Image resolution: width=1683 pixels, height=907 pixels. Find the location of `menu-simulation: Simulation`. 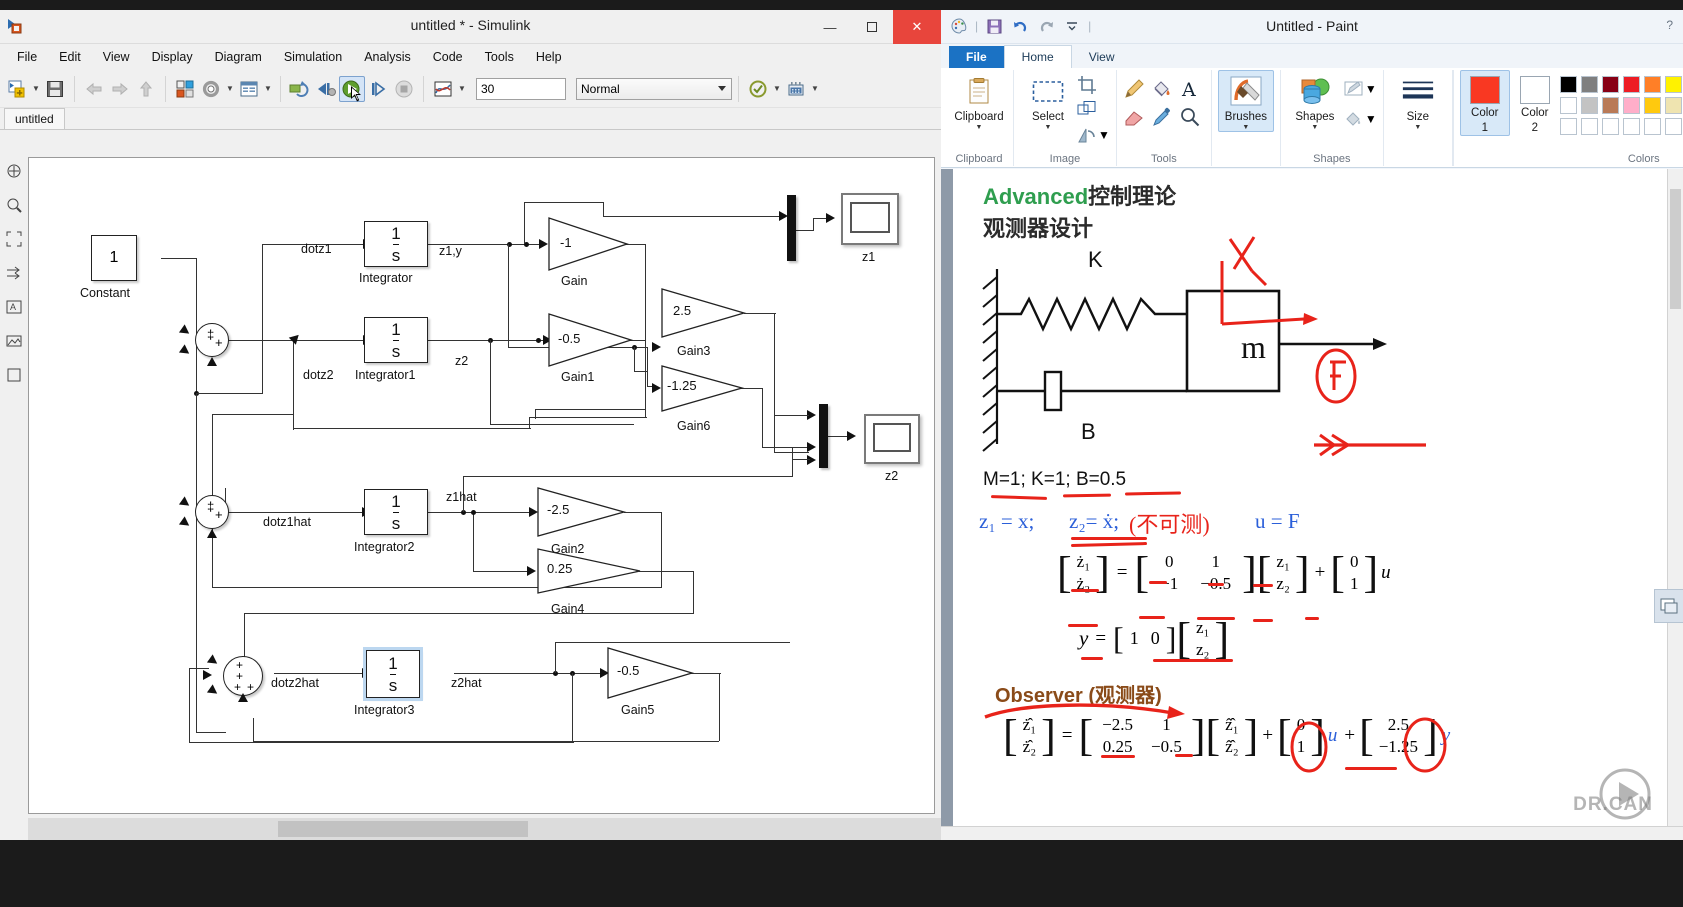

menu-simulation: Simulation is located at coordinates (313, 57).